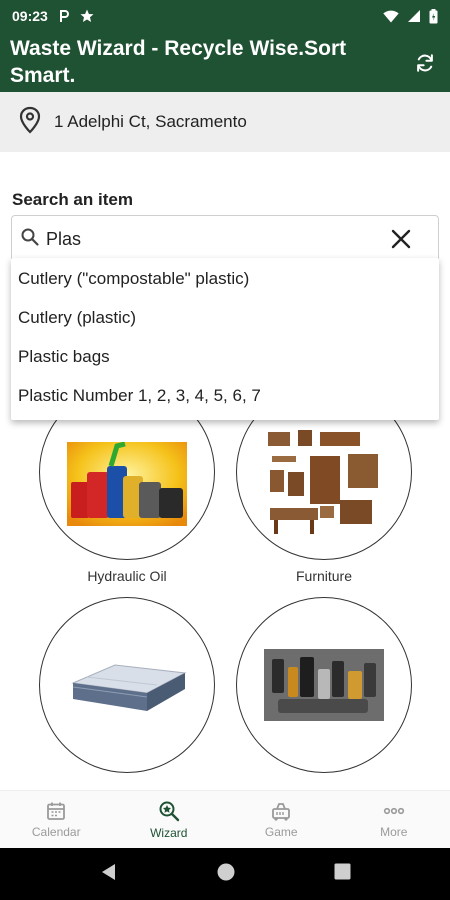 This screenshot has width=450, height=900. I want to click on home-icon, so click(225, 871).